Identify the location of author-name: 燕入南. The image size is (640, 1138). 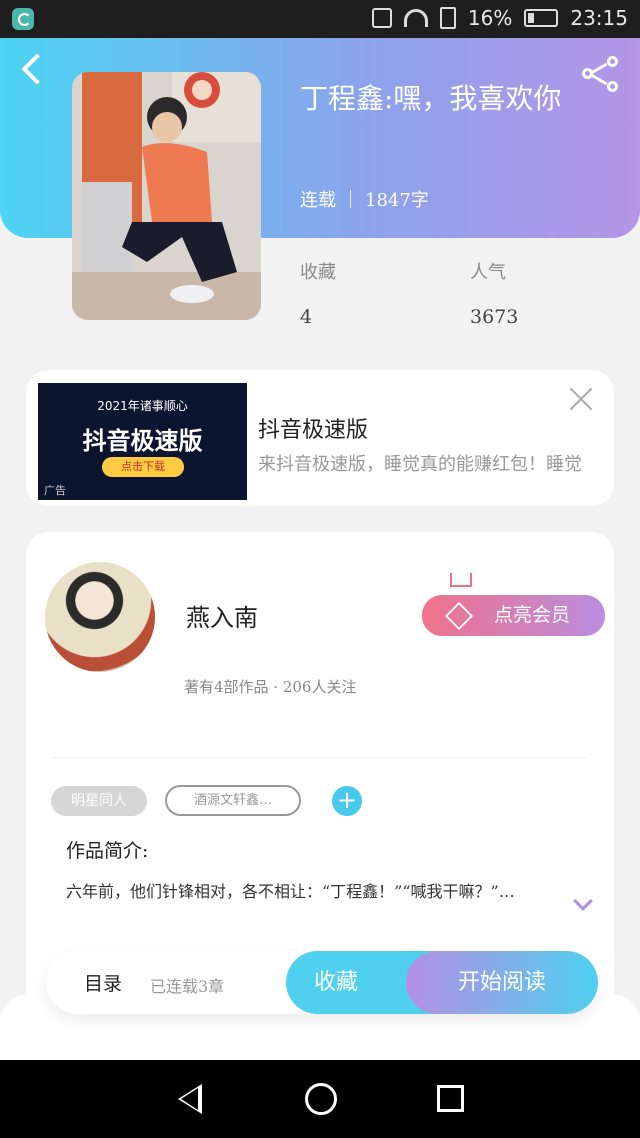
(222, 615).